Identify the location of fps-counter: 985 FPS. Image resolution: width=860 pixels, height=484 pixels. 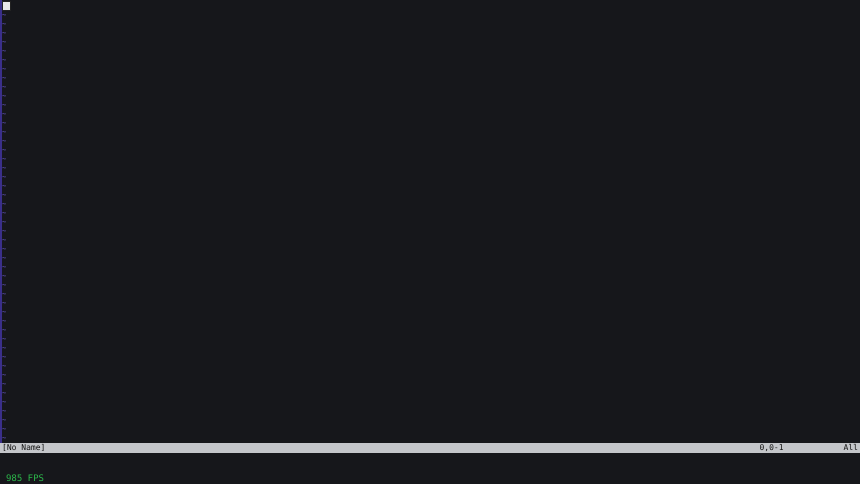
(25, 479).